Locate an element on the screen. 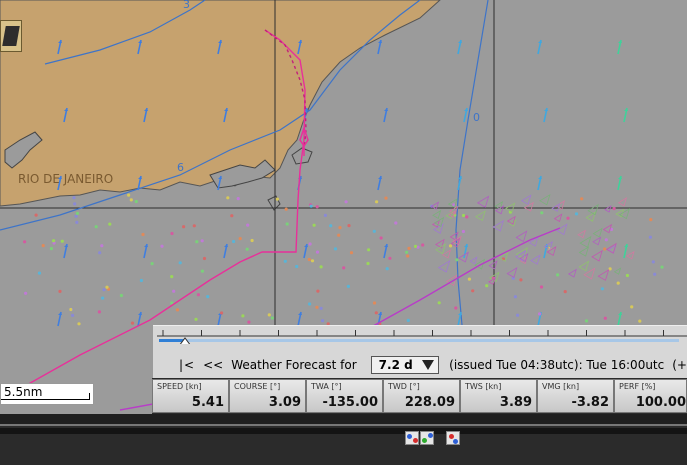 This screenshot has width=687, height=465. chart-tool-icon is located at coordinates (11, 36).